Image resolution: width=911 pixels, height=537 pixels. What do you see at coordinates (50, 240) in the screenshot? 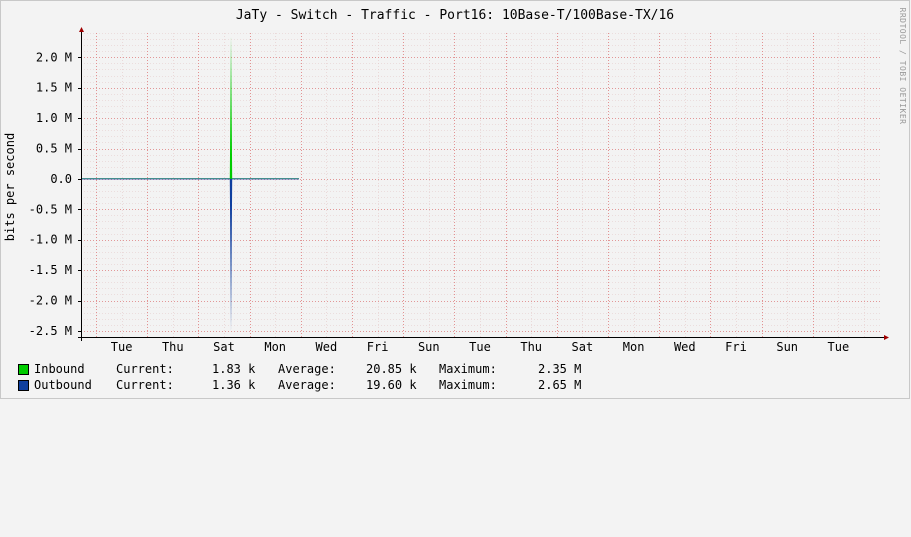
I see `y-tick-label: -1.0 M` at bounding box center [50, 240].